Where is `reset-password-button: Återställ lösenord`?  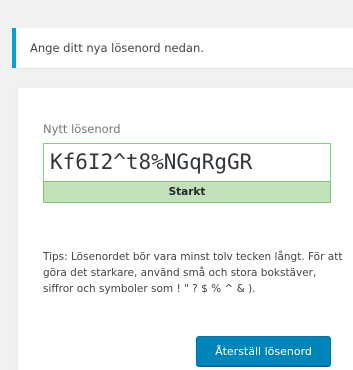 reset-password-button: Återställ lösenord is located at coordinates (263, 351).